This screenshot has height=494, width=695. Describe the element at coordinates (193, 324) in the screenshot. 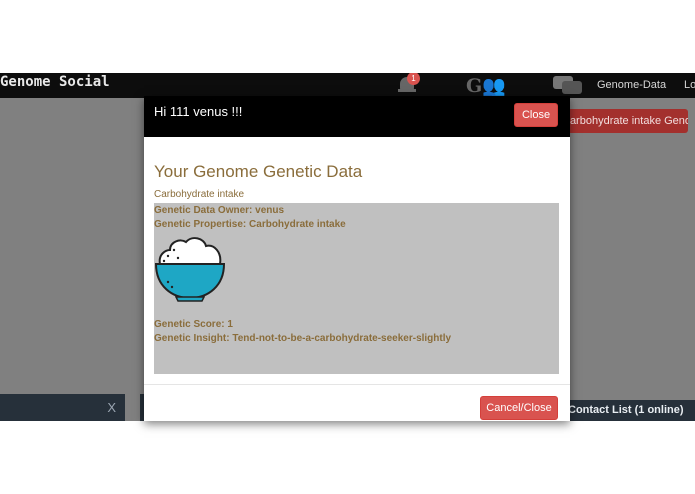

I see `score-line: Genetic Score: 1` at that location.